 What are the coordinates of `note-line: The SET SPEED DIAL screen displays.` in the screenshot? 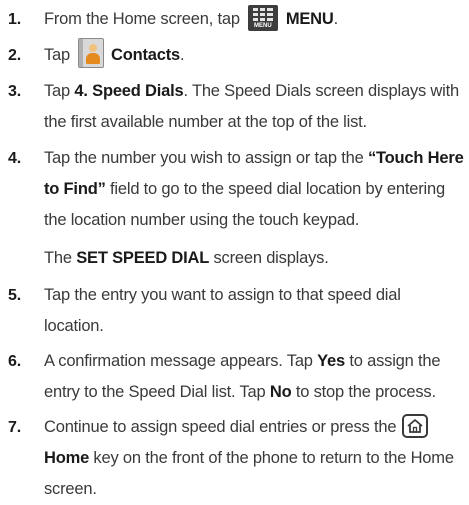 It's located at (186, 258).